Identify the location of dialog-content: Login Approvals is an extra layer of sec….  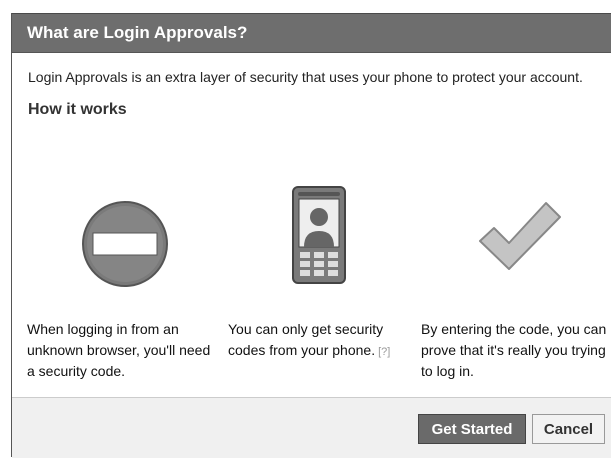
(311, 86).